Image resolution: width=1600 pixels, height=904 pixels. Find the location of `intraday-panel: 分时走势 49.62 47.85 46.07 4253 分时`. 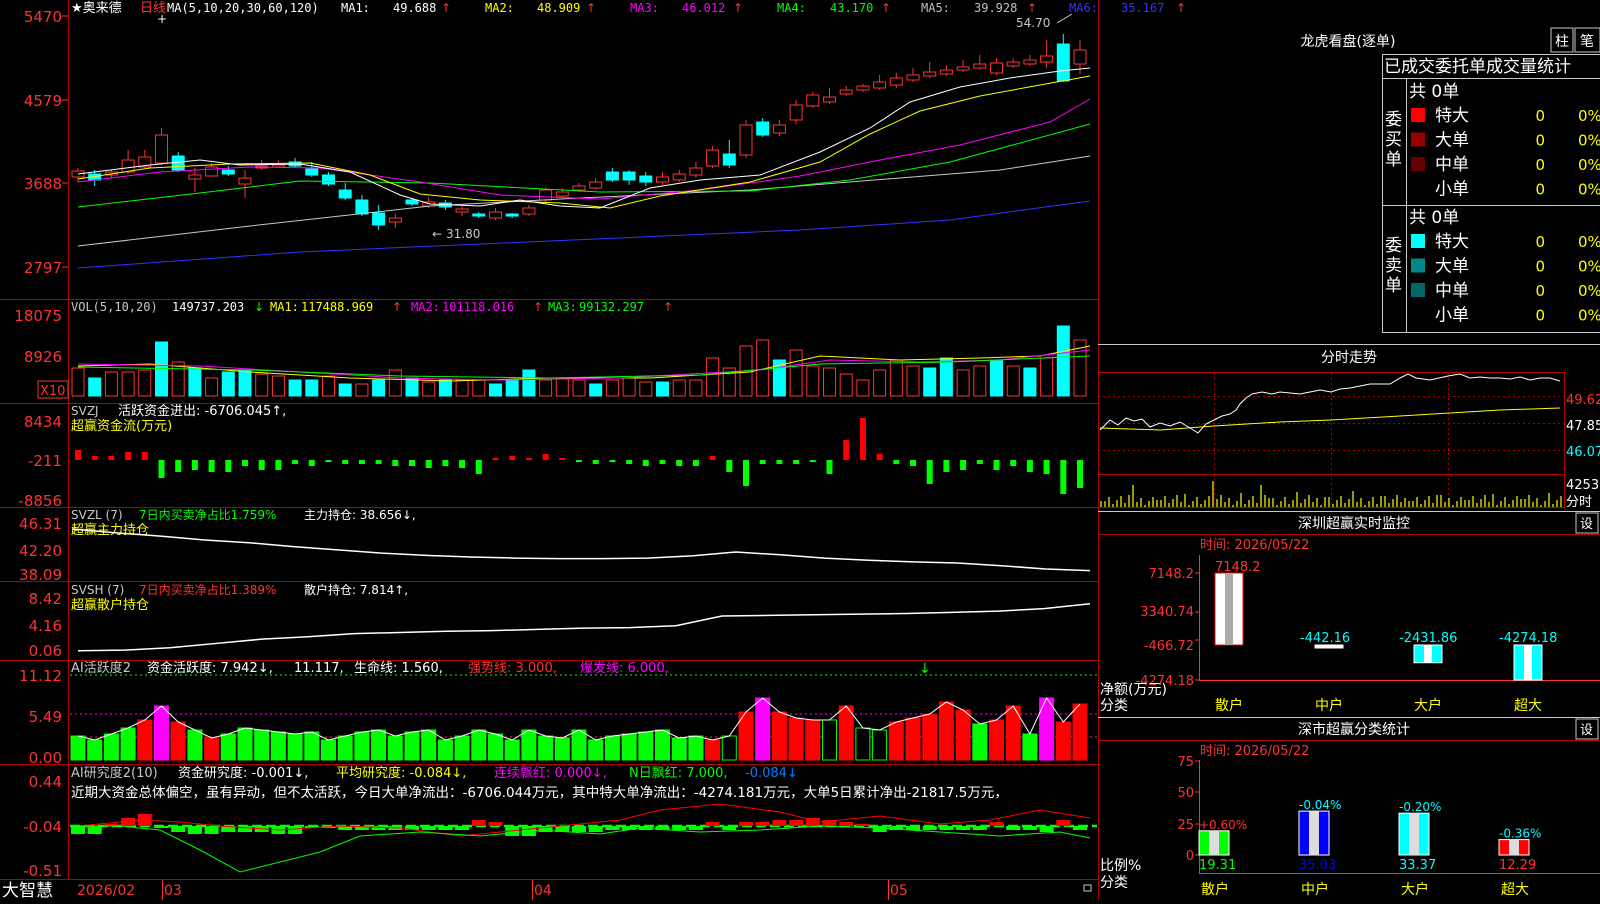

intraday-panel: 分时走势 49.62 47.85 46.07 4253 分时 is located at coordinates (1349, 427).